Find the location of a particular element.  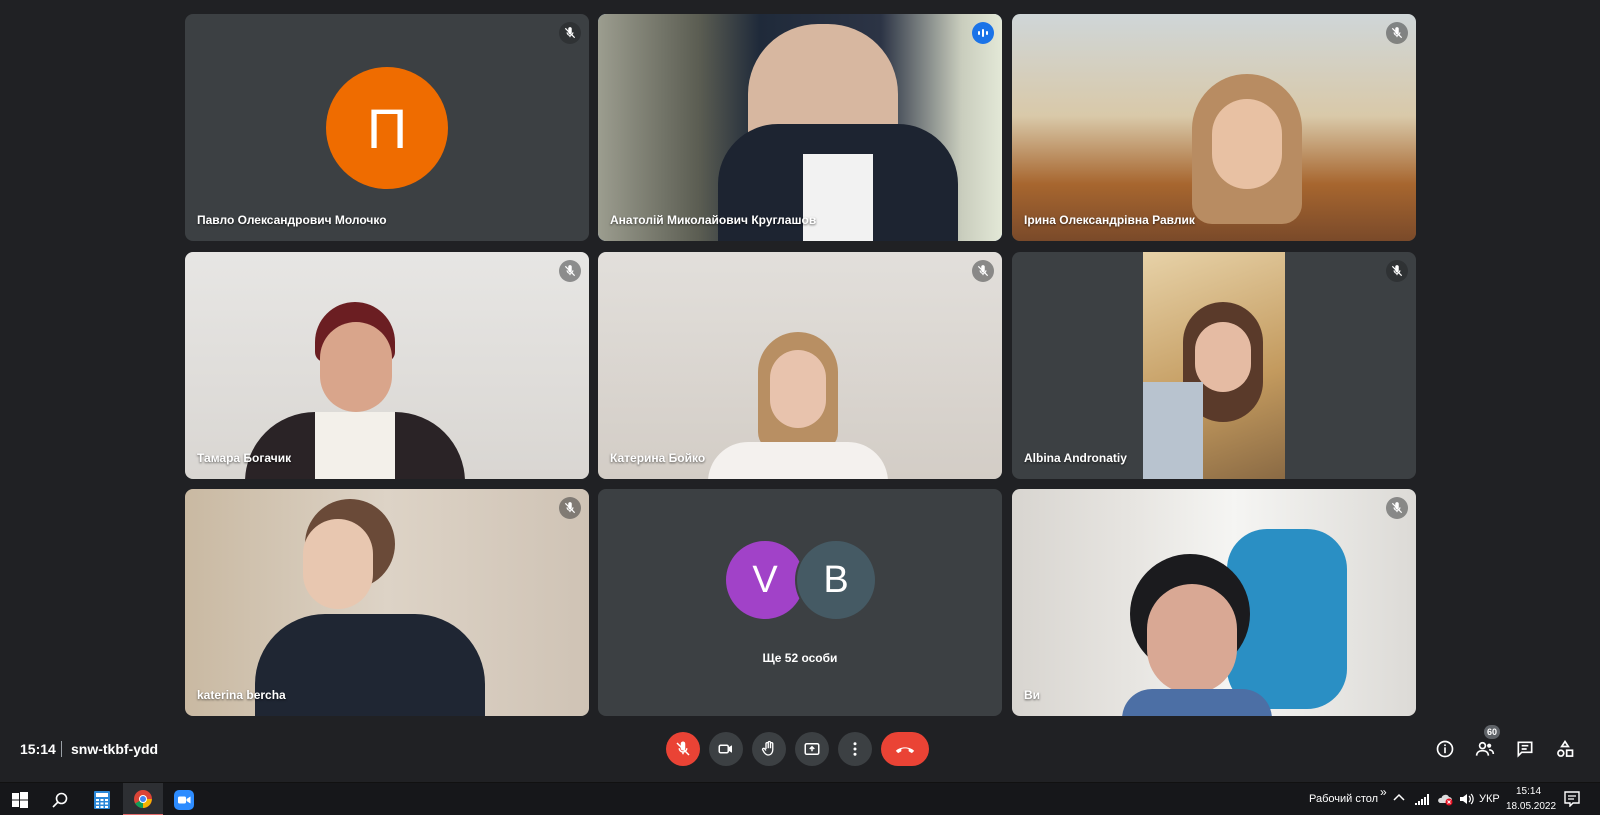

leave-call-button is located at coordinates (905, 749).